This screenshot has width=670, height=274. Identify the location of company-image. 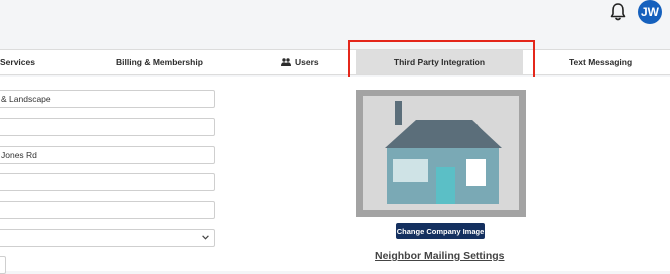
(441, 153).